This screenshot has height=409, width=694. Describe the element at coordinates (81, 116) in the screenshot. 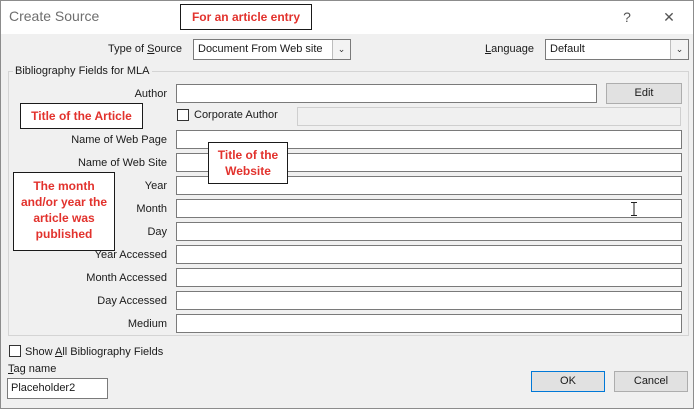

I see `annotation-title-article: Title of the Article` at that location.